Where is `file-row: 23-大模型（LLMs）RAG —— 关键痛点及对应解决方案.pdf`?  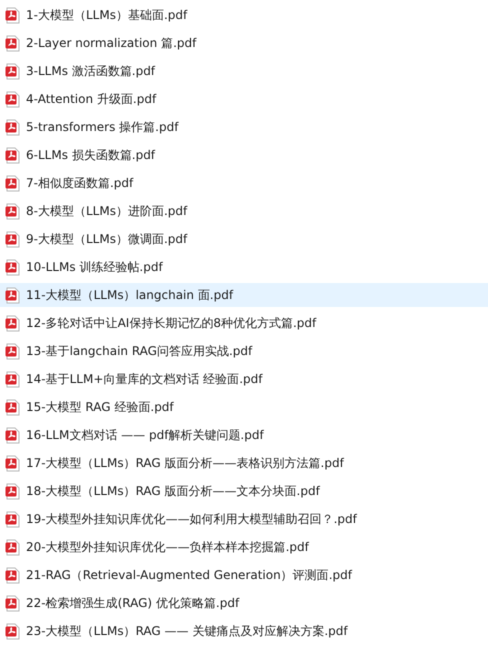
file-row: 23-大模型（LLMs）RAG —— 关键痛点及对应解决方案.pdf is located at coordinates (244, 631).